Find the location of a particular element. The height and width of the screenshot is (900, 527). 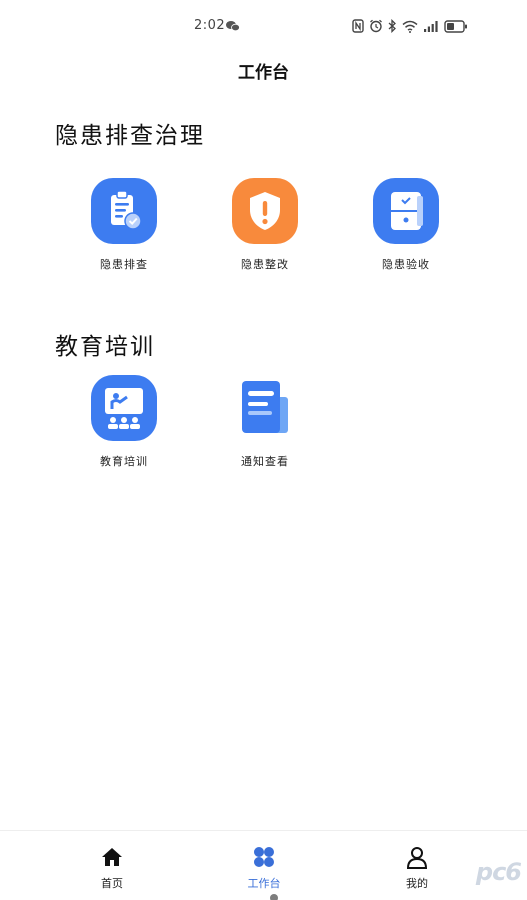

tile-hazard-rectification: 隐患整改 is located at coordinates (265, 225).